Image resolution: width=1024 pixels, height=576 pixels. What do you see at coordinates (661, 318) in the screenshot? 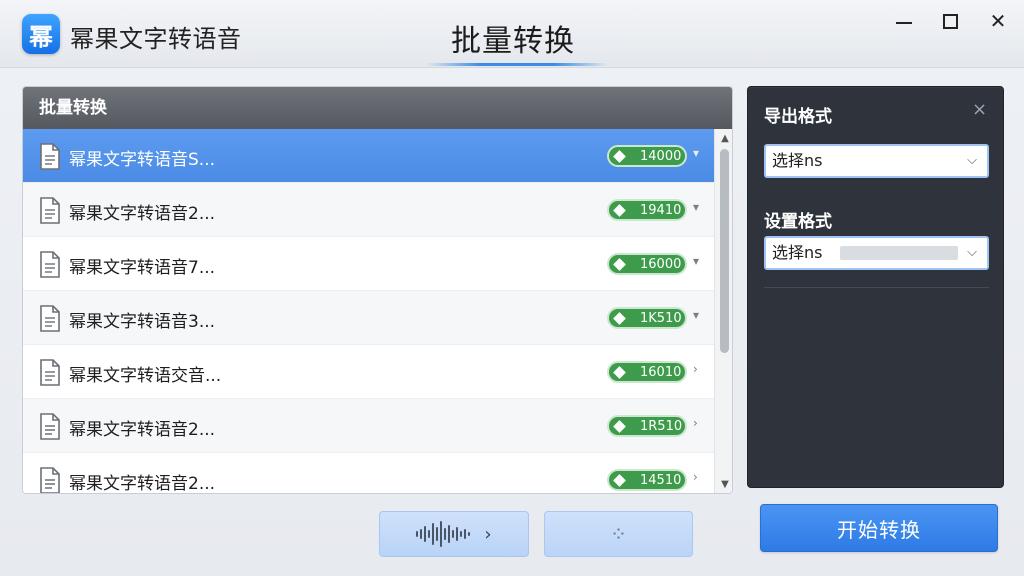
I see `badge-value: 1K510` at bounding box center [661, 318].